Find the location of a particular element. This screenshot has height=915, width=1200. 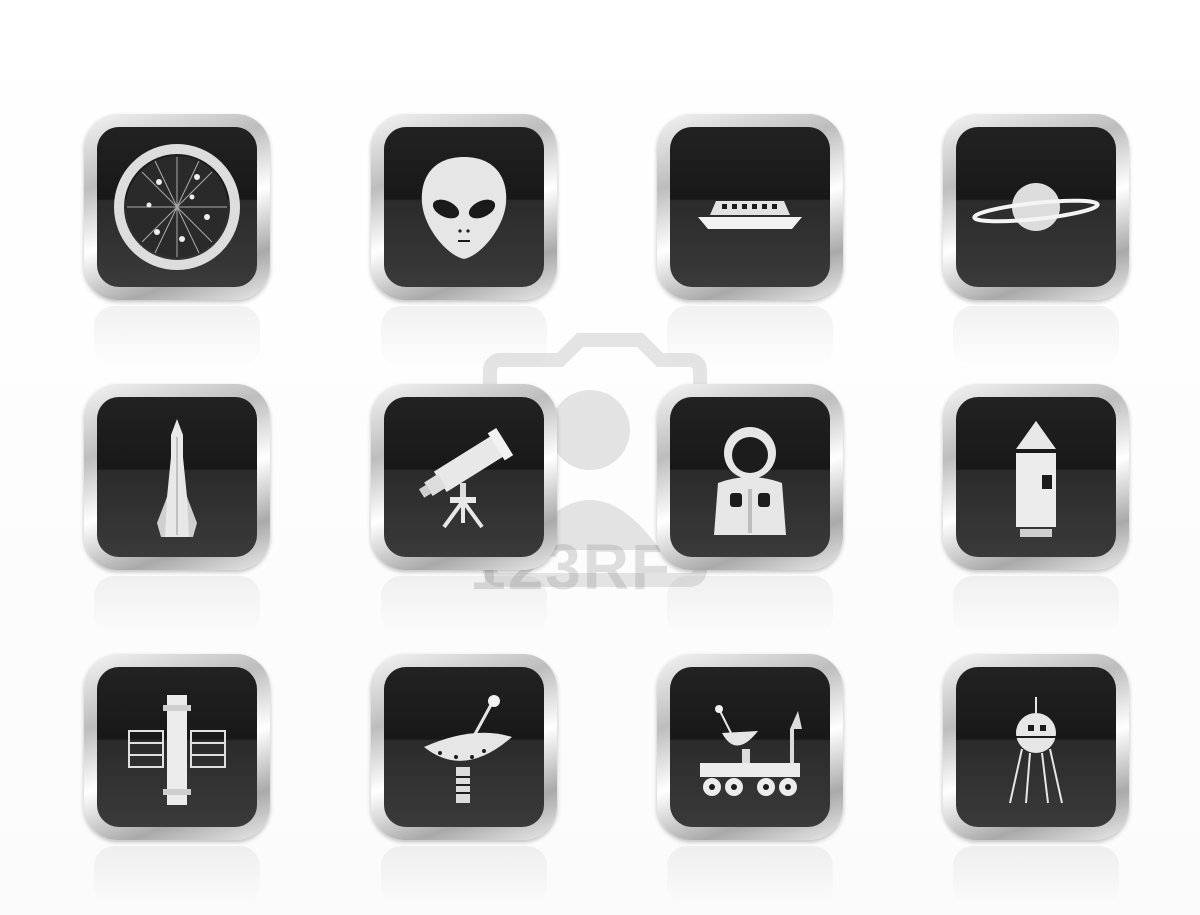

lunar-rover-icon is located at coordinates (751, 750).